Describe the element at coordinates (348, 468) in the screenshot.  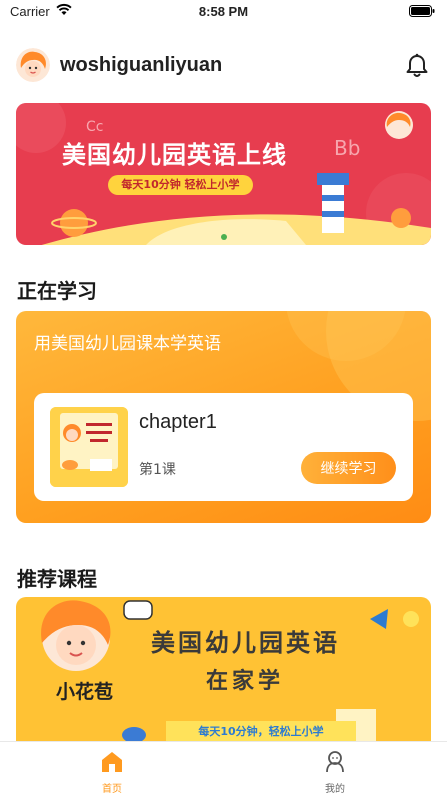
I see `continue-learning-button: 继续学习` at that location.